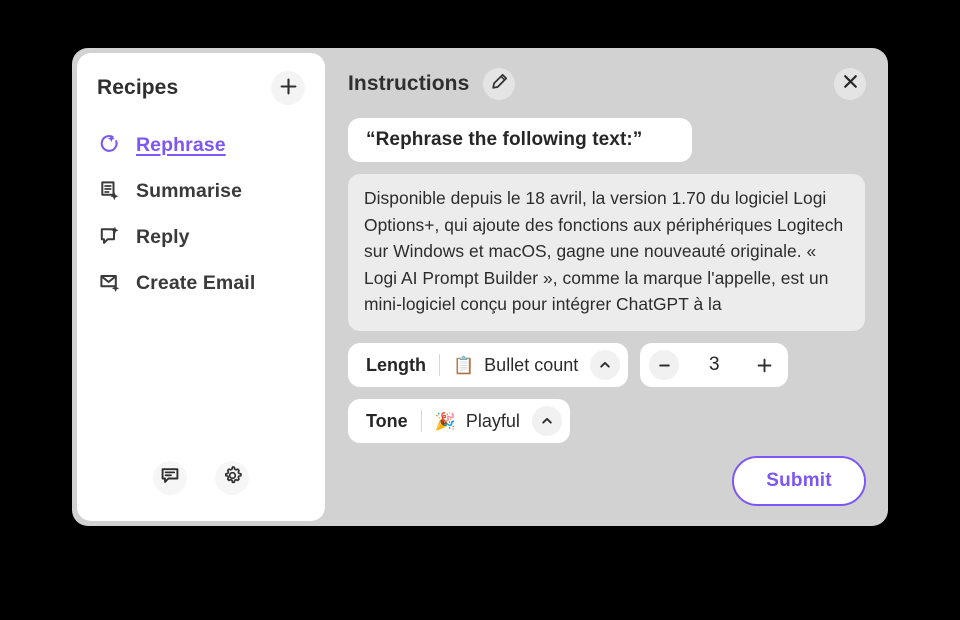 The width and height of the screenshot is (960, 620). I want to click on gear-icon, so click(232, 478).